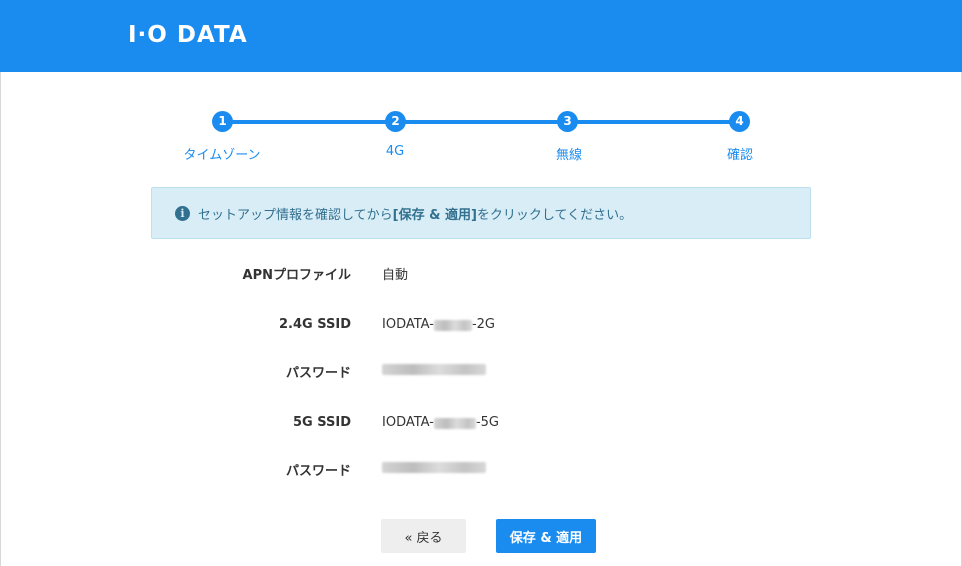 This screenshot has width=962, height=566. I want to click on step-1-circle: 1, so click(222, 121).